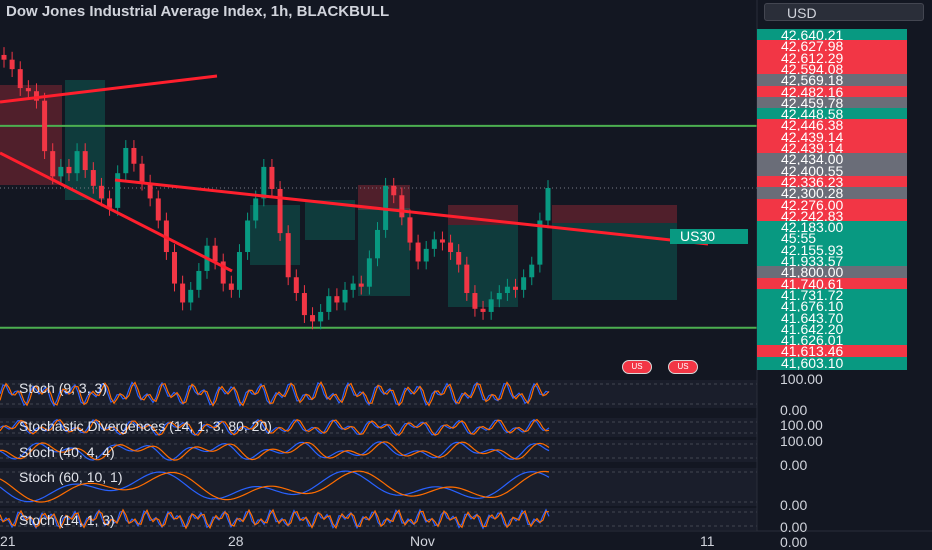 Image resolution: width=932 pixels, height=550 pixels. I want to click on indicator-label-stoch-60: Stoch (60, 10, 1), so click(71, 477).